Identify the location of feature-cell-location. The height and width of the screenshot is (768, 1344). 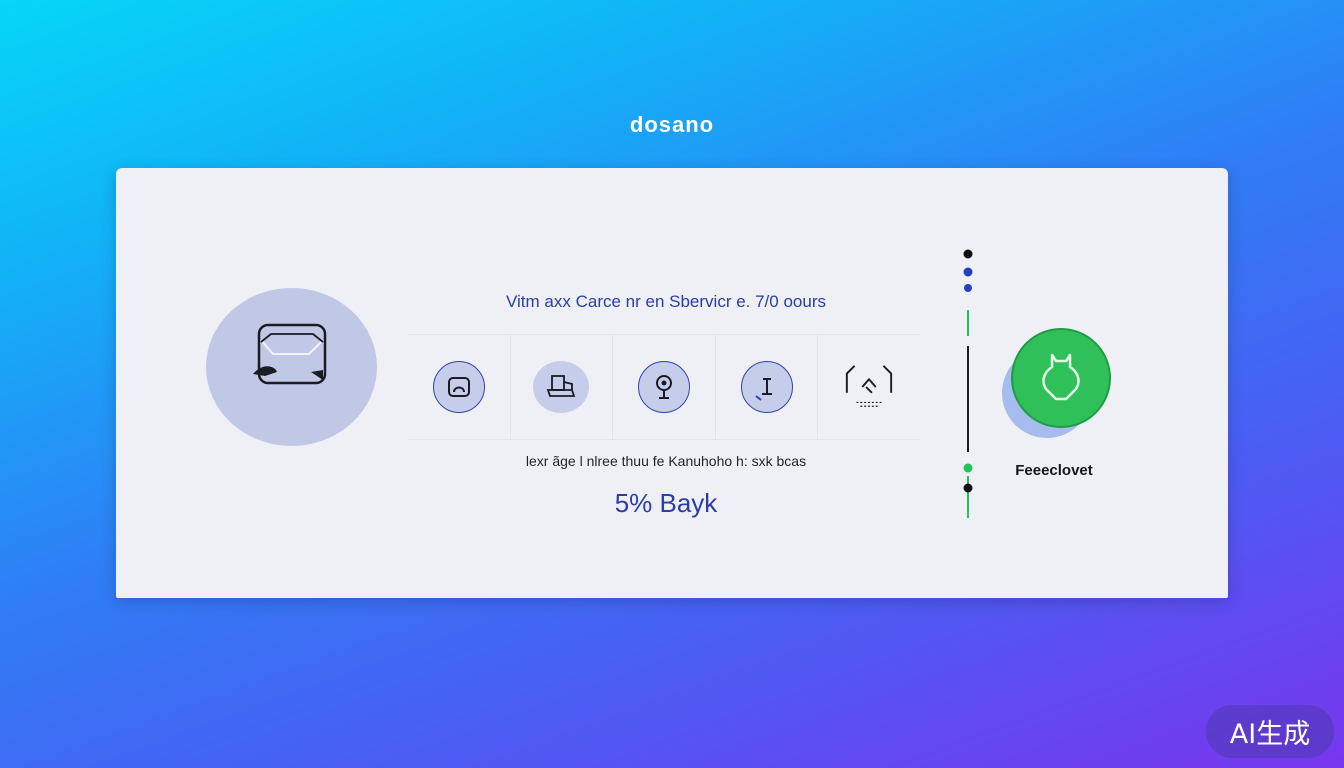
(664, 387).